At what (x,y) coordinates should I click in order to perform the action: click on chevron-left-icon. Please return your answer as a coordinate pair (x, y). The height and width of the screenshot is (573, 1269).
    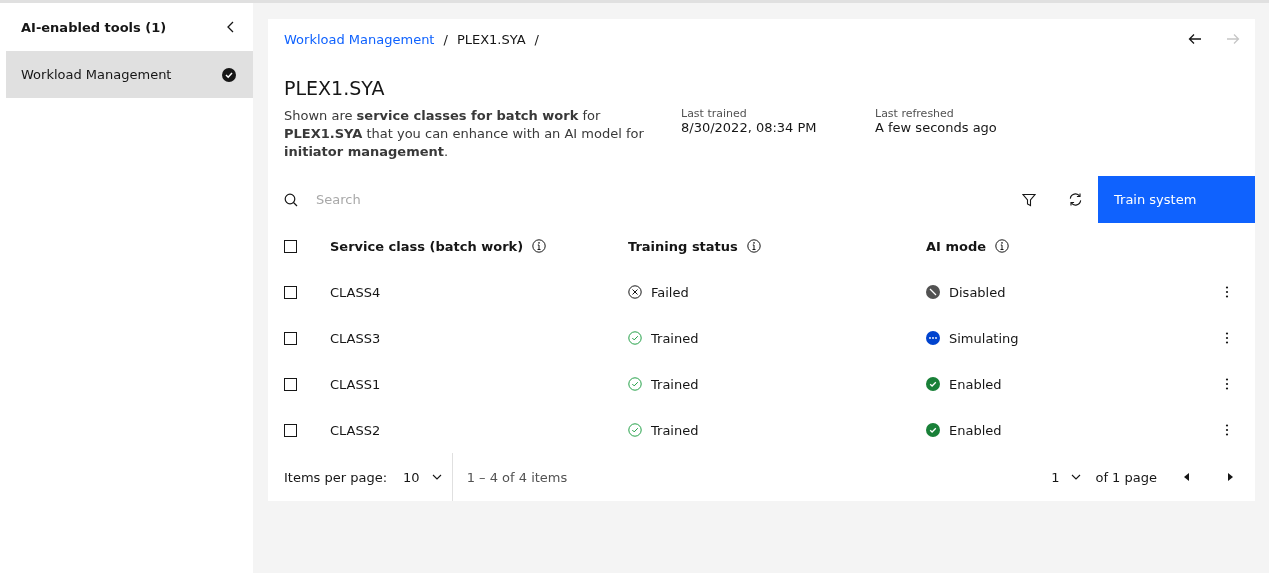
    Looking at the image, I should click on (231, 27).